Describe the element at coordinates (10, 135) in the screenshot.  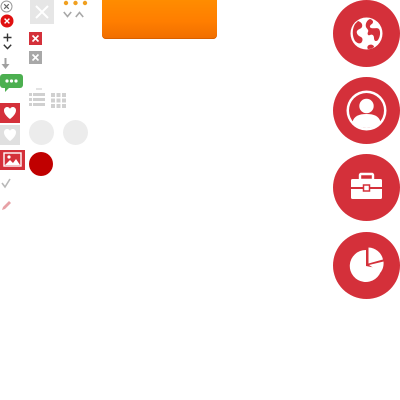
I see `heart-grey-icon` at that location.